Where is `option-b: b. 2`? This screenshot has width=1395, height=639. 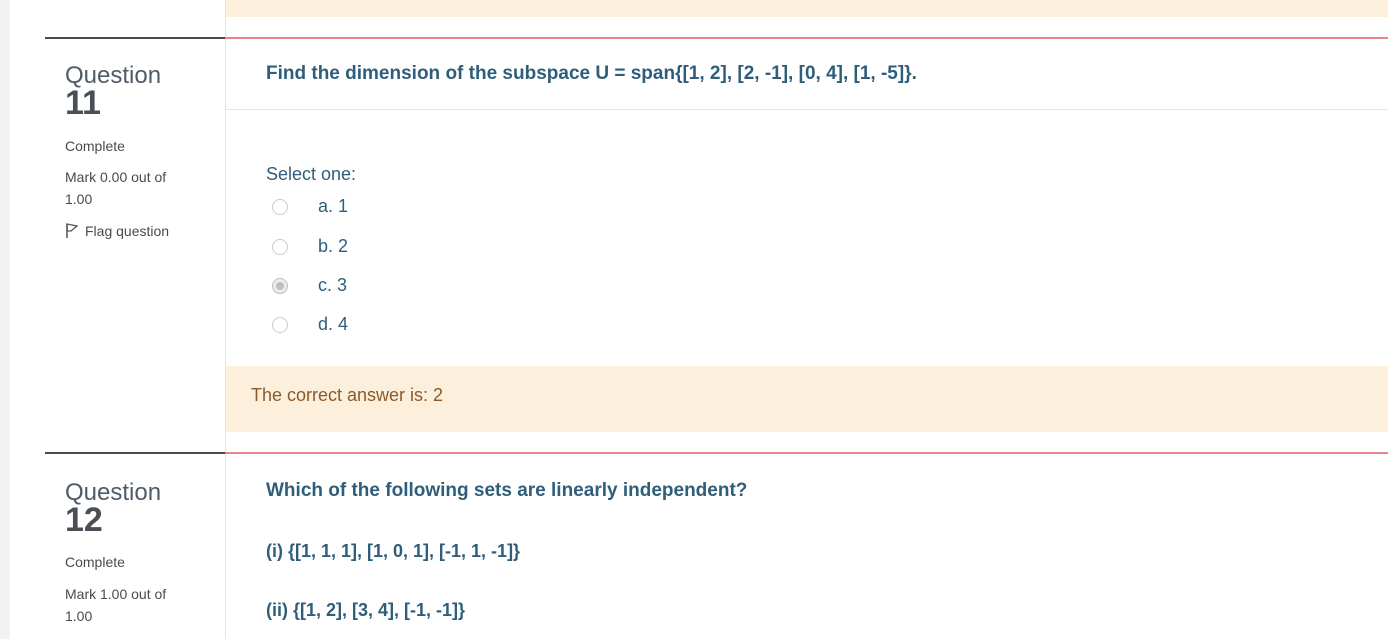 option-b: b. 2 is located at coordinates (310, 246).